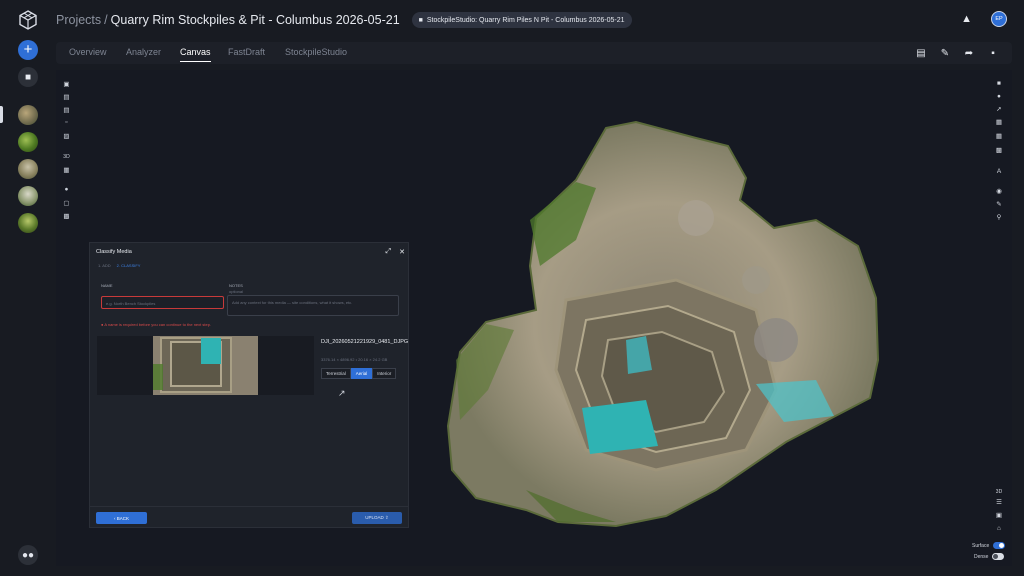 This screenshot has height=576, width=1024. What do you see at coordinates (107, 285) in the screenshot?
I see `name-label: NAME` at bounding box center [107, 285].